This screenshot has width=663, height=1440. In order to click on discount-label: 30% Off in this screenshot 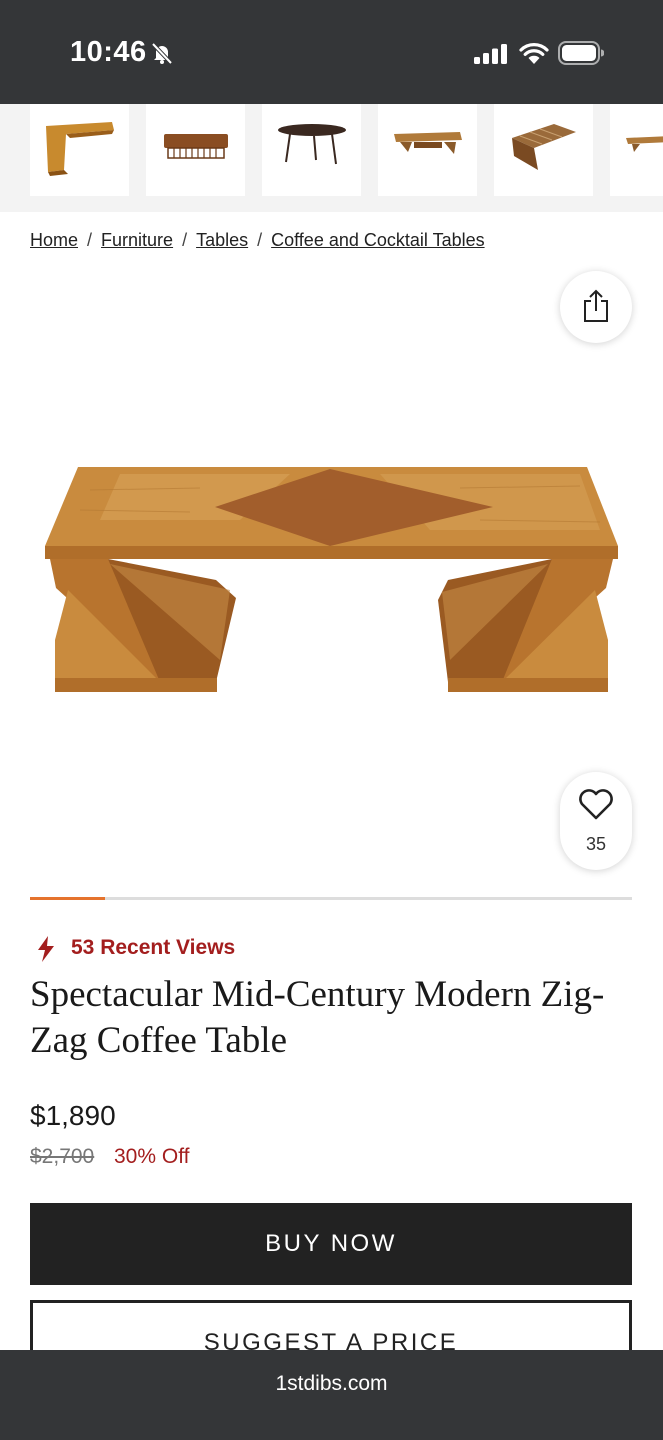, I will do `click(152, 1156)`.